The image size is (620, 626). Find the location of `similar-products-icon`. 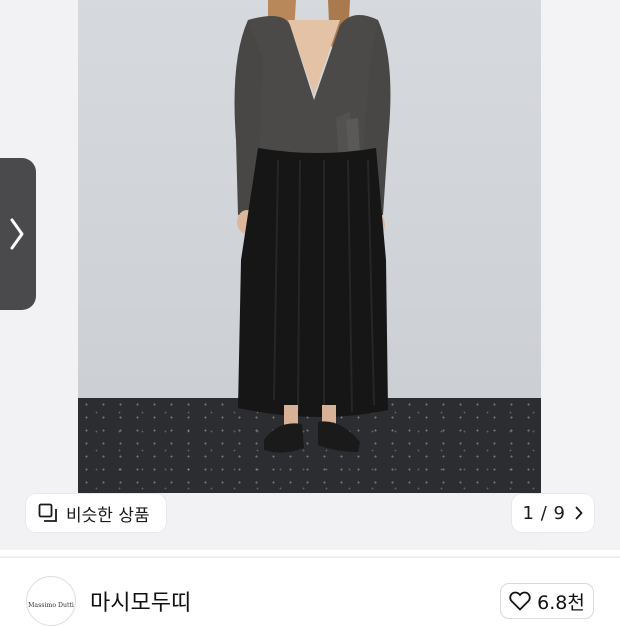

similar-products-icon is located at coordinates (47, 512).